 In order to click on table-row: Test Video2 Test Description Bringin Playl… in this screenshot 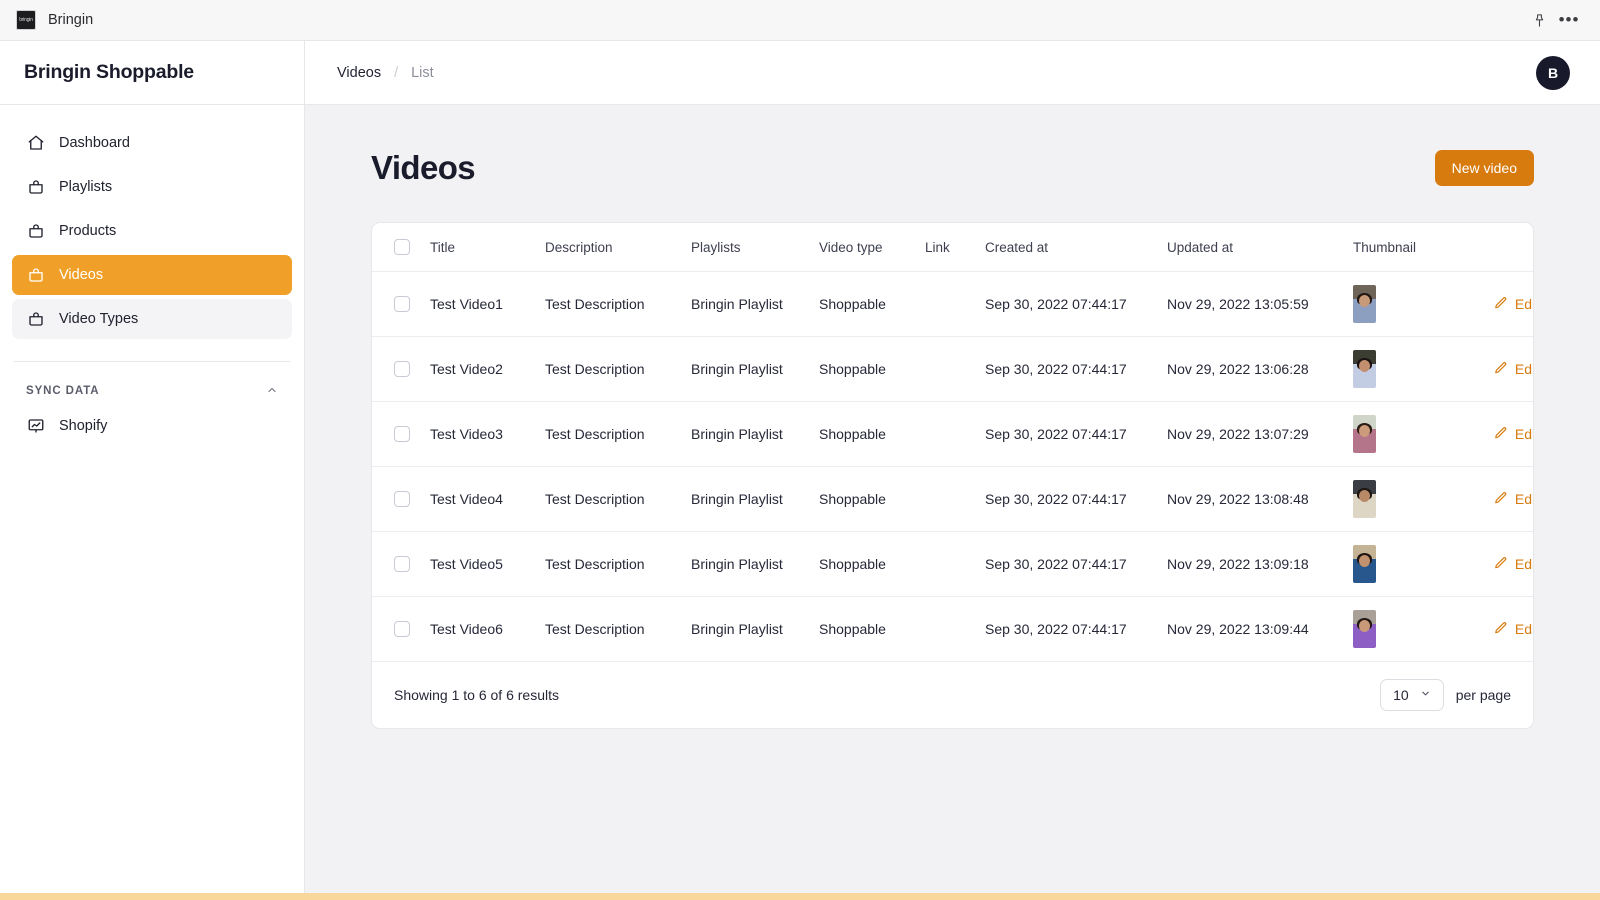, I will do `click(952, 369)`.